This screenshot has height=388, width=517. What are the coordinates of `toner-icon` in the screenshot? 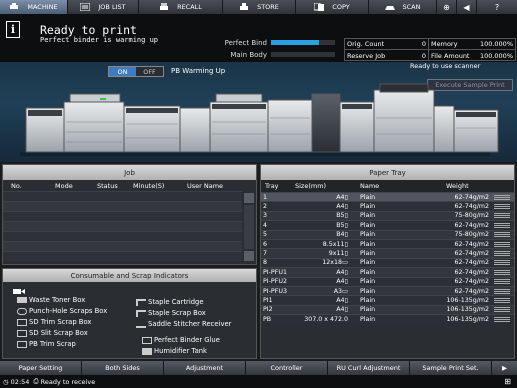 It's located at (22, 300).